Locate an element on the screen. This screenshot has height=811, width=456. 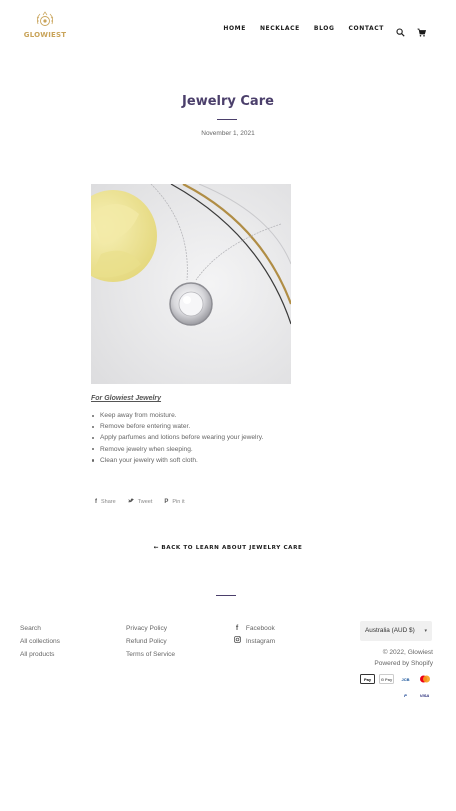
visa-icon: VISA is located at coordinates (424, 695).